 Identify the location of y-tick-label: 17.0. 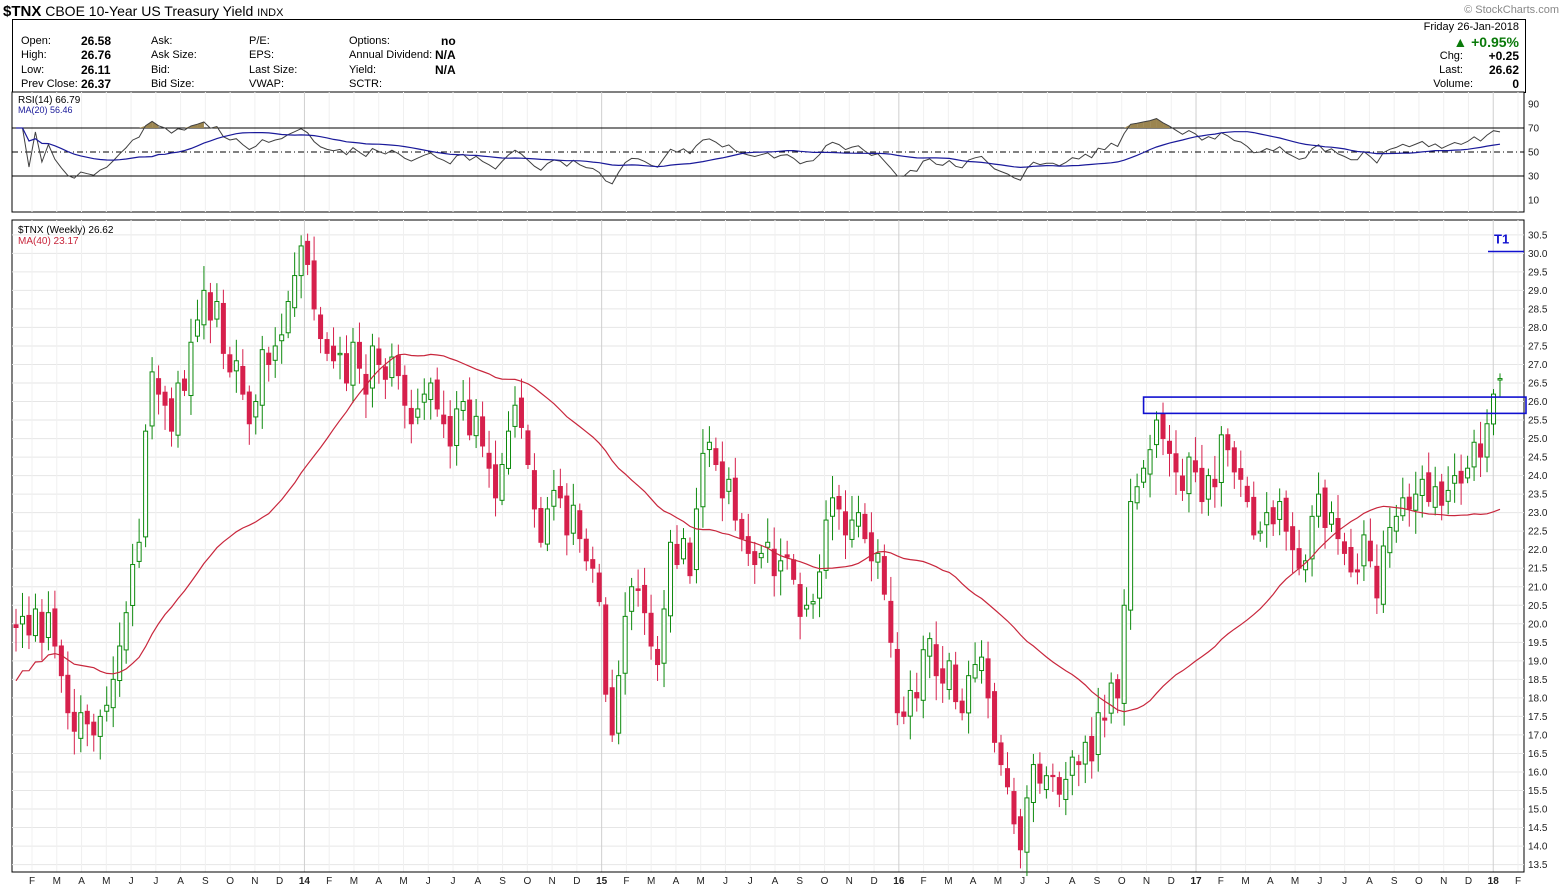
(1538, 735).